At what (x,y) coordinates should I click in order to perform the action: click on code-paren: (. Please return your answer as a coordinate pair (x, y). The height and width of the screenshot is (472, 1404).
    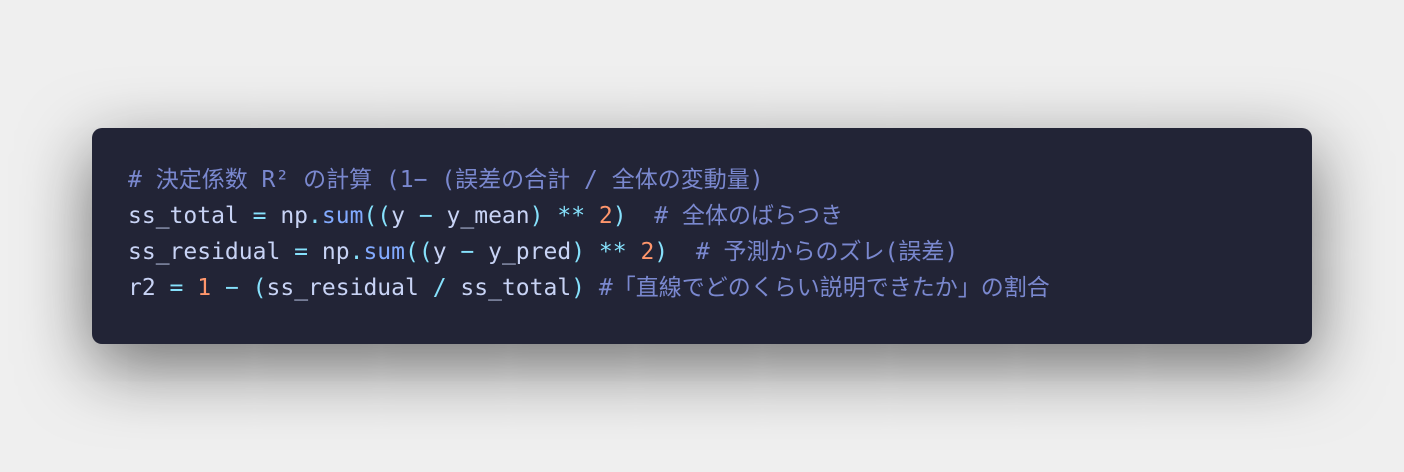
    Looking at the image, I should click on (259, 288).